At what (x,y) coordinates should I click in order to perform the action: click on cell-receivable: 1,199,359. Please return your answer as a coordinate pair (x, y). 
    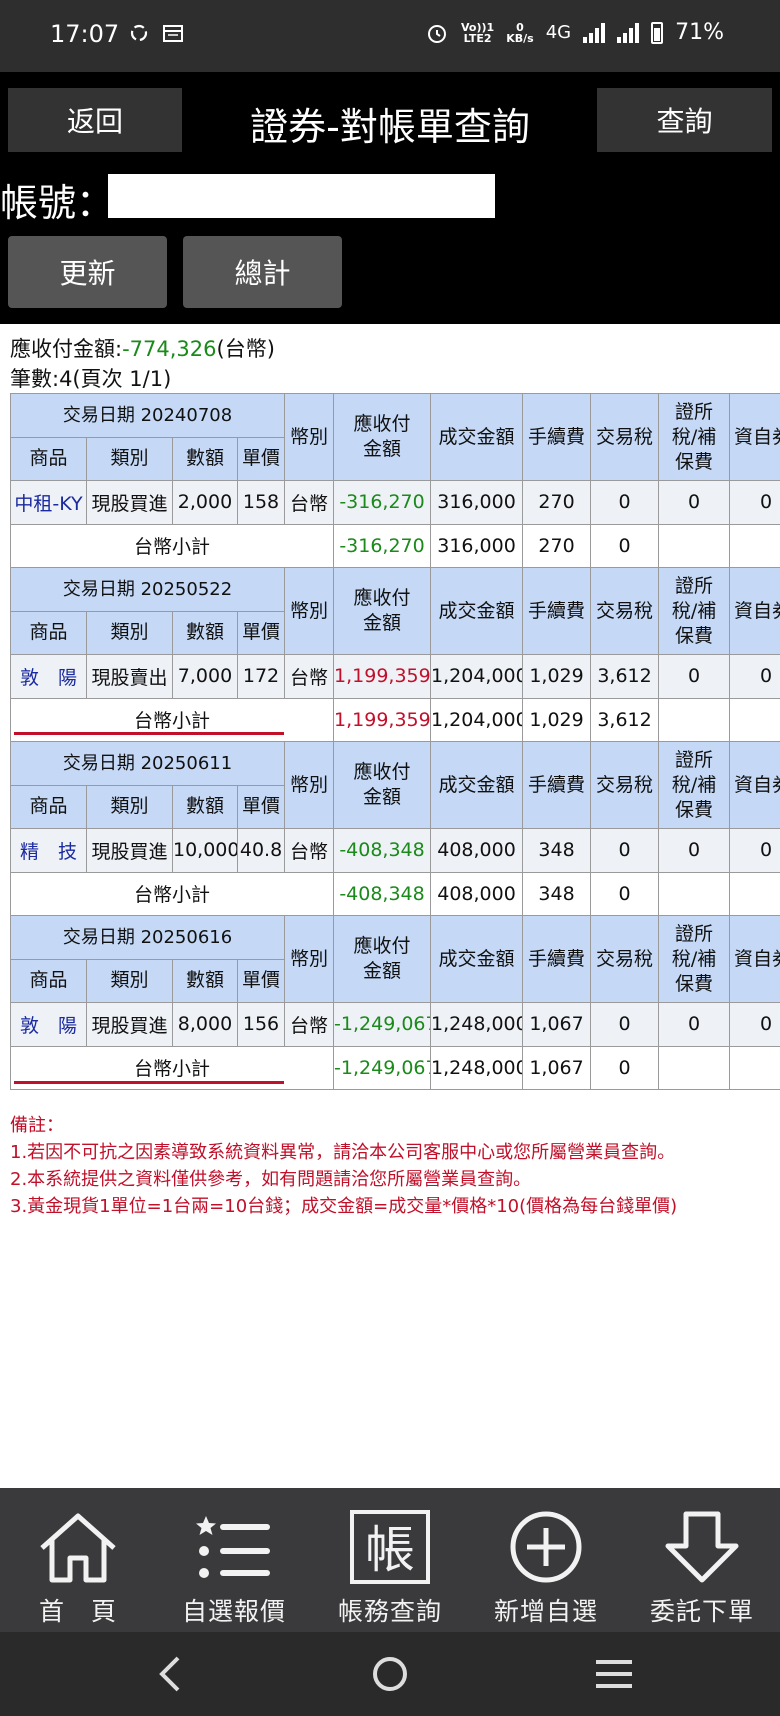
    Looking at the image, I should click on (382, 676).